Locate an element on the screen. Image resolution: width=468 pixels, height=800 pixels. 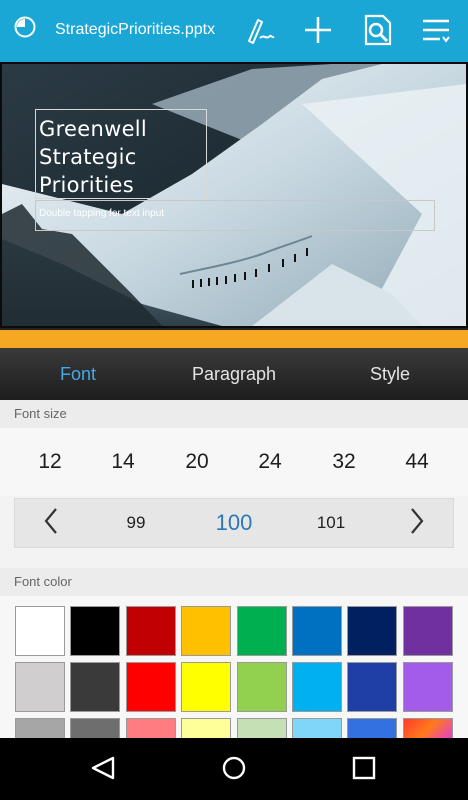
font-size-current-value: 100 is located at coordinates (234, 523).